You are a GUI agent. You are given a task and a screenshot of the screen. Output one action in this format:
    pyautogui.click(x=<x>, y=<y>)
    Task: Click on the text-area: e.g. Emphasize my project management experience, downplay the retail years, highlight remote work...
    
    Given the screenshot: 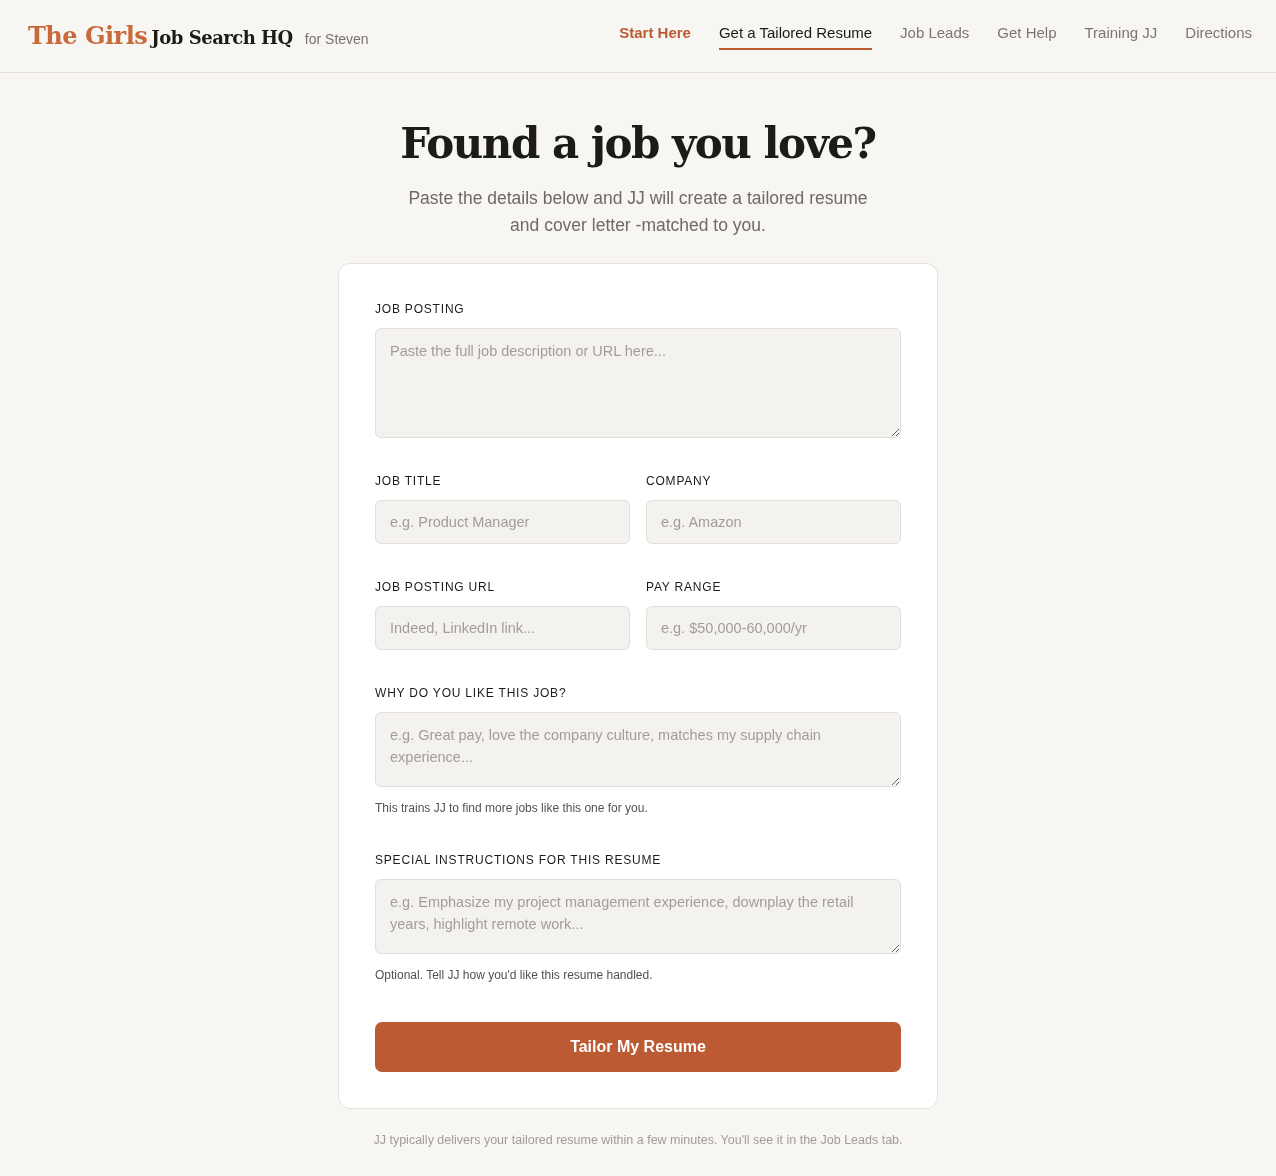 What is the action you would take?
    pyautogui.click(x=638, y=917)
    